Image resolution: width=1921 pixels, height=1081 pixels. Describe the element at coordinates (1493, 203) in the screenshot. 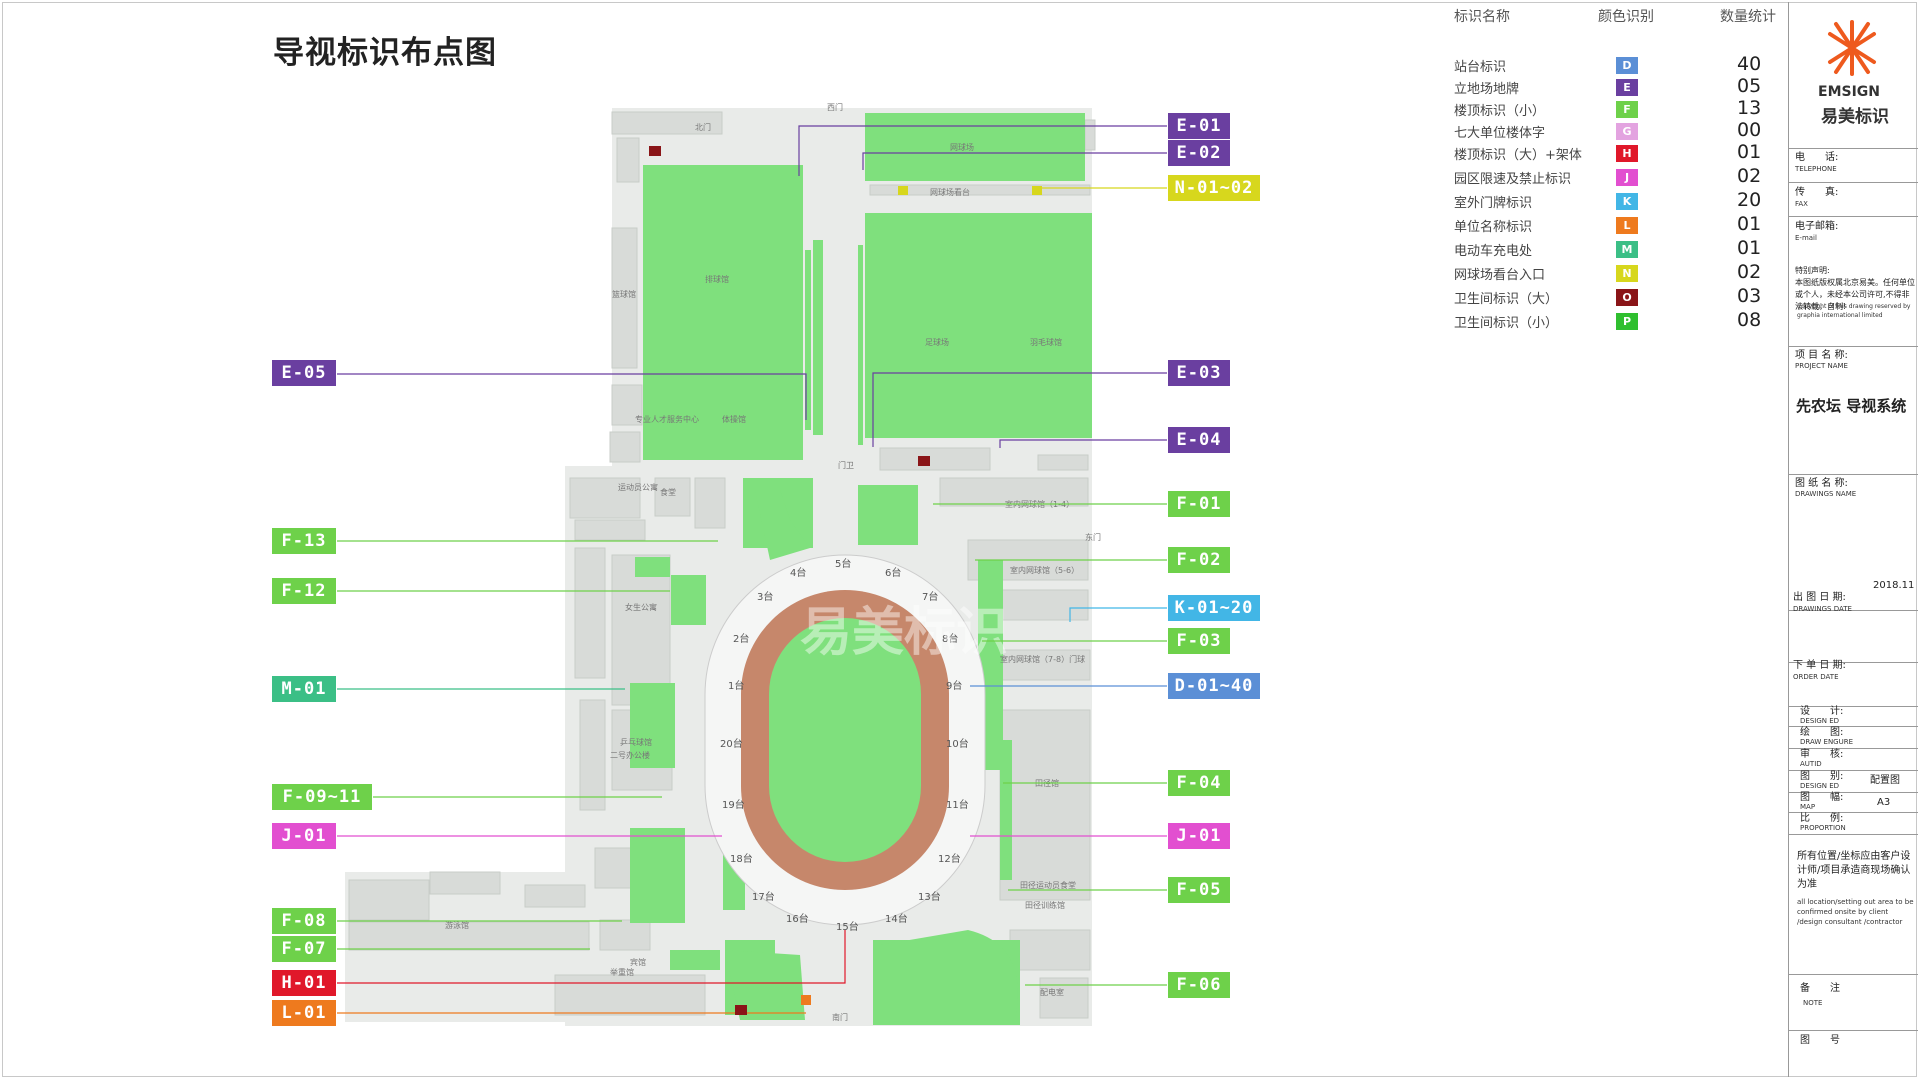

I see `legend-name: 室外门牌标识` at that location.